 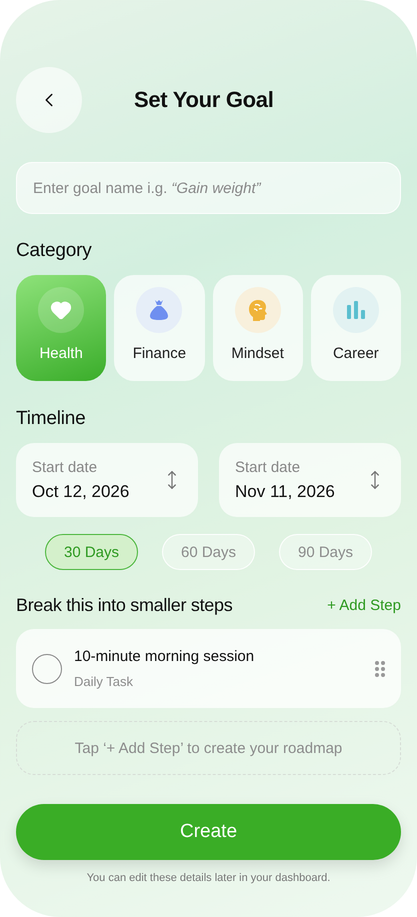 I want to click on category-tile: Finance, so click(x=159, y=328).